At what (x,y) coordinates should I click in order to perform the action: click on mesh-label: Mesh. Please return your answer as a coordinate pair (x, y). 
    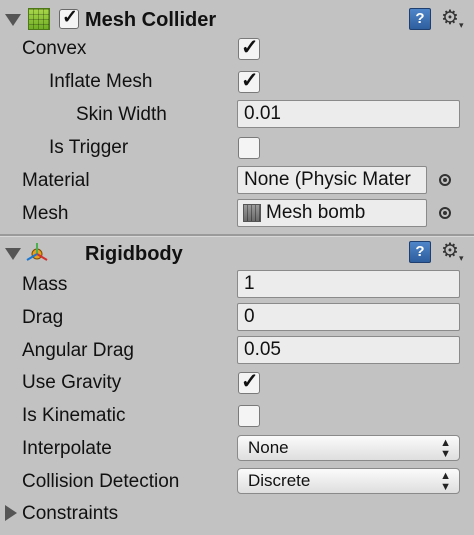
    Looking at the image, I should click on (45, 213).